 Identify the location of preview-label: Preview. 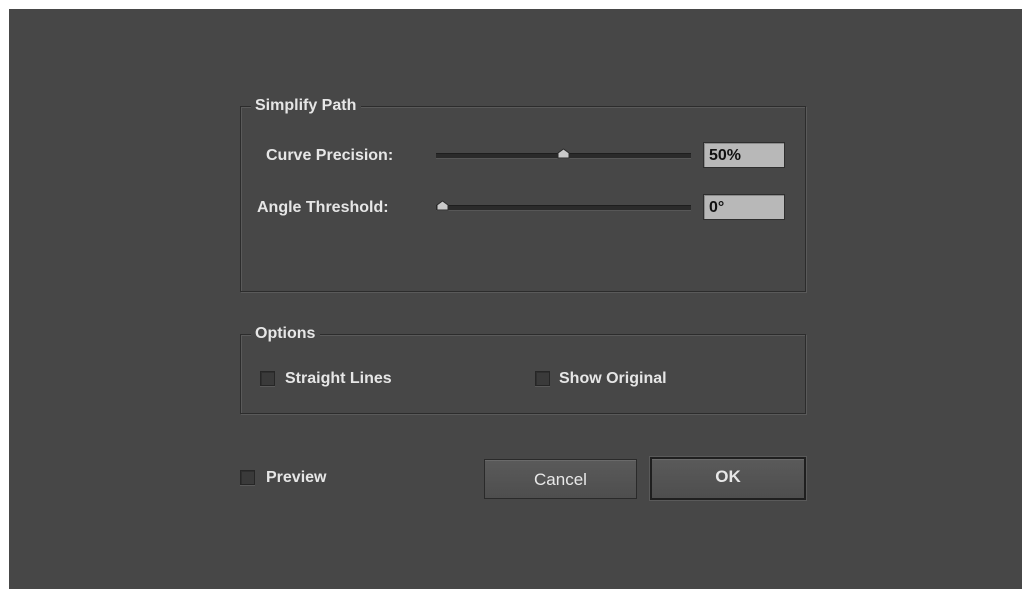
(296, 478).